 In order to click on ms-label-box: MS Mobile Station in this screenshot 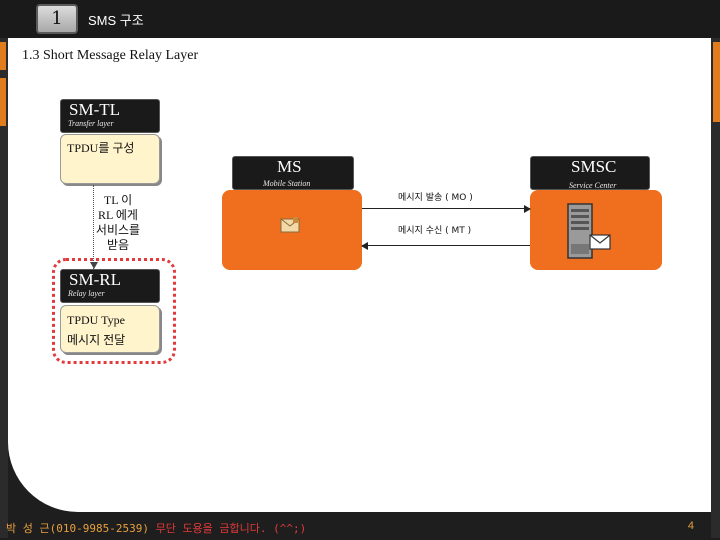, I will do `click(293, 173)`.